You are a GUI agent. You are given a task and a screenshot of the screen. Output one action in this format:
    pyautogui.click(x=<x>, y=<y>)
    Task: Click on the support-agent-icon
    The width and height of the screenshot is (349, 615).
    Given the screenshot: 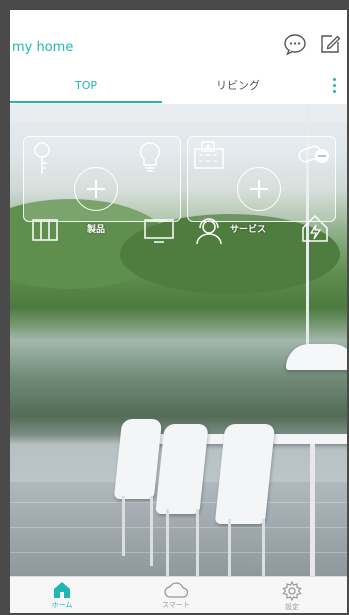 What is the action you would take?
    pyautogui.click(x=209, y=231)
    